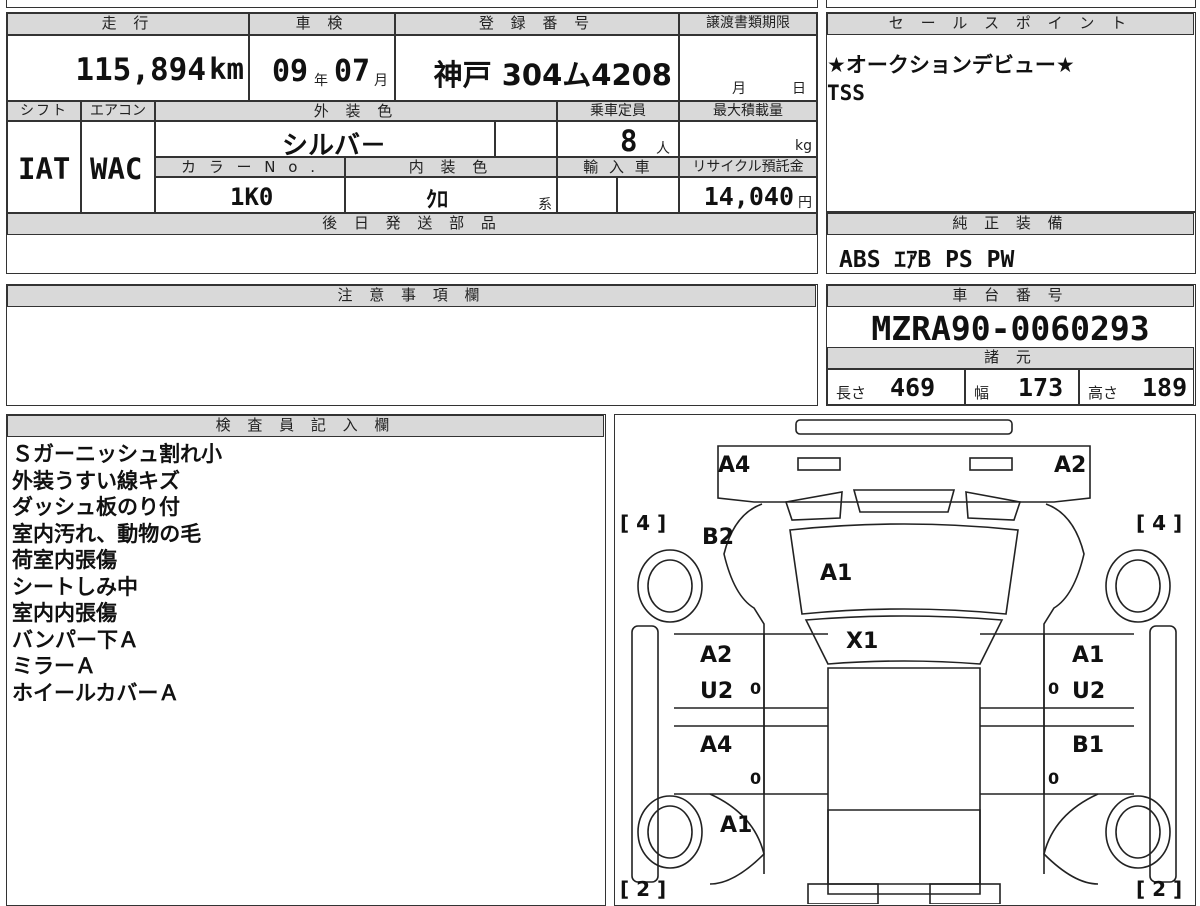 Image resolution: width=1200 pixels, height=906 pixels. I want to click on max-load-cell: kg, so click(748, 139).